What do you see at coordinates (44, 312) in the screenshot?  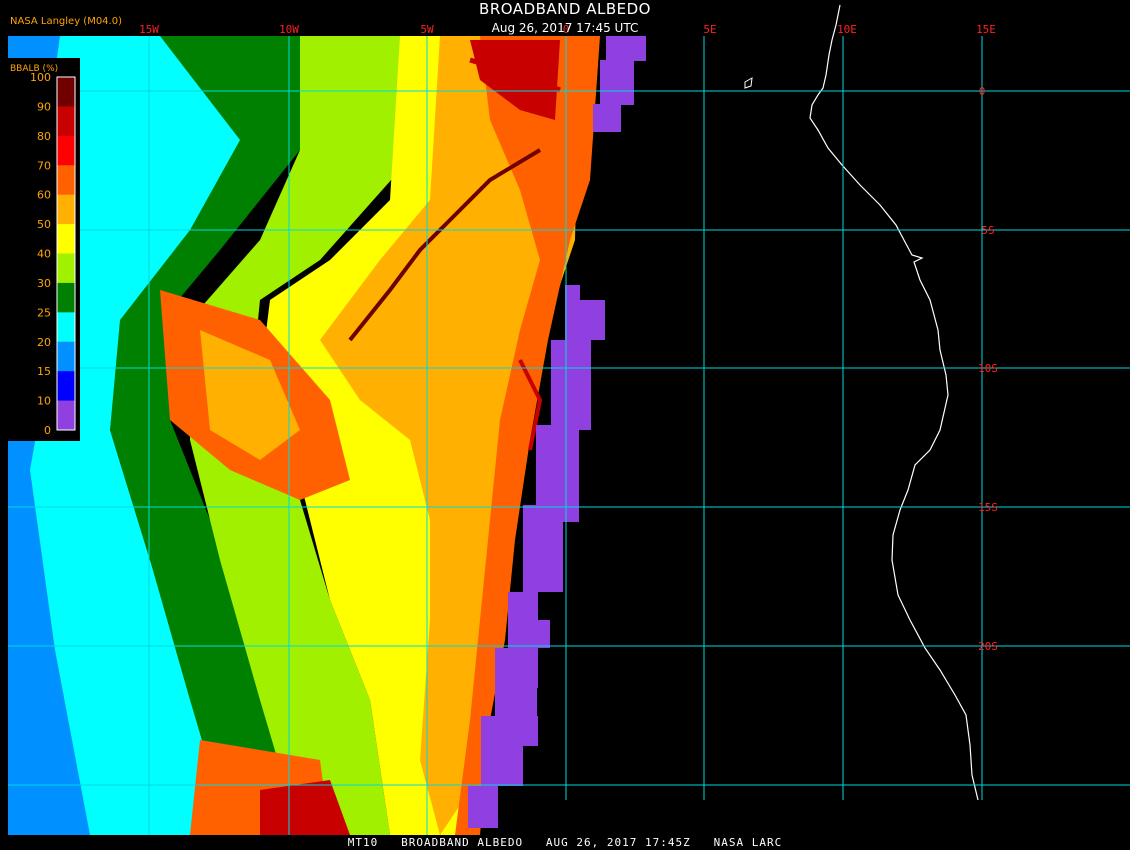 I see `legend-tick-label: 25` at bounding box center [44, 312].